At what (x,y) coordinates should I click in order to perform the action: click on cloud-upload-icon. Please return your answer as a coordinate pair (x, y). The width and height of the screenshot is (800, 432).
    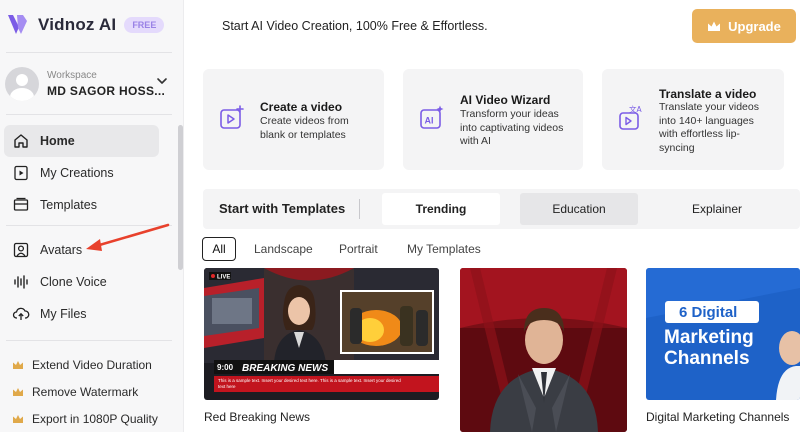
    Looking at the image, I should click on (21, 313).